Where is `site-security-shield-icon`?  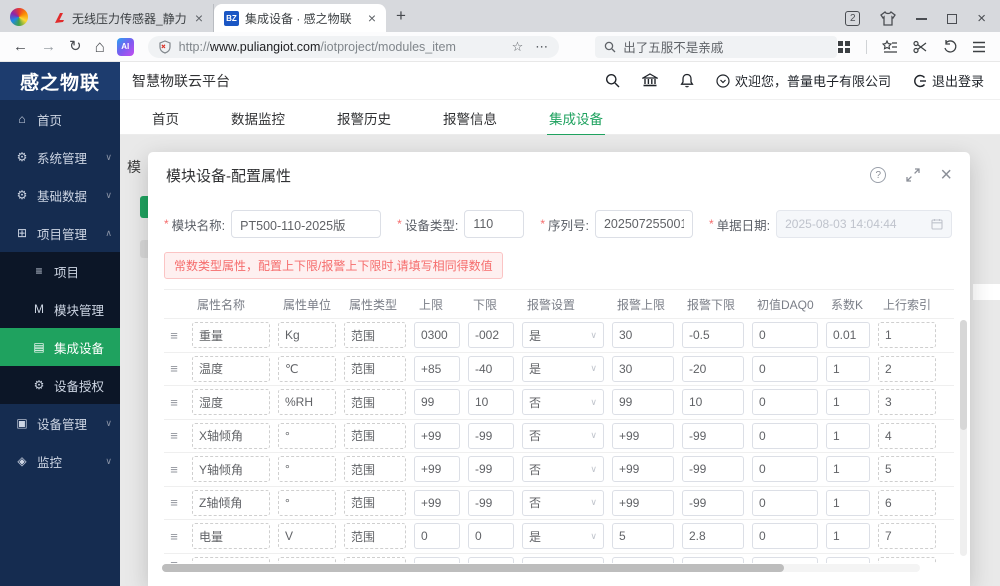 site-security-shield-icon is located at coordinates (165, 46).